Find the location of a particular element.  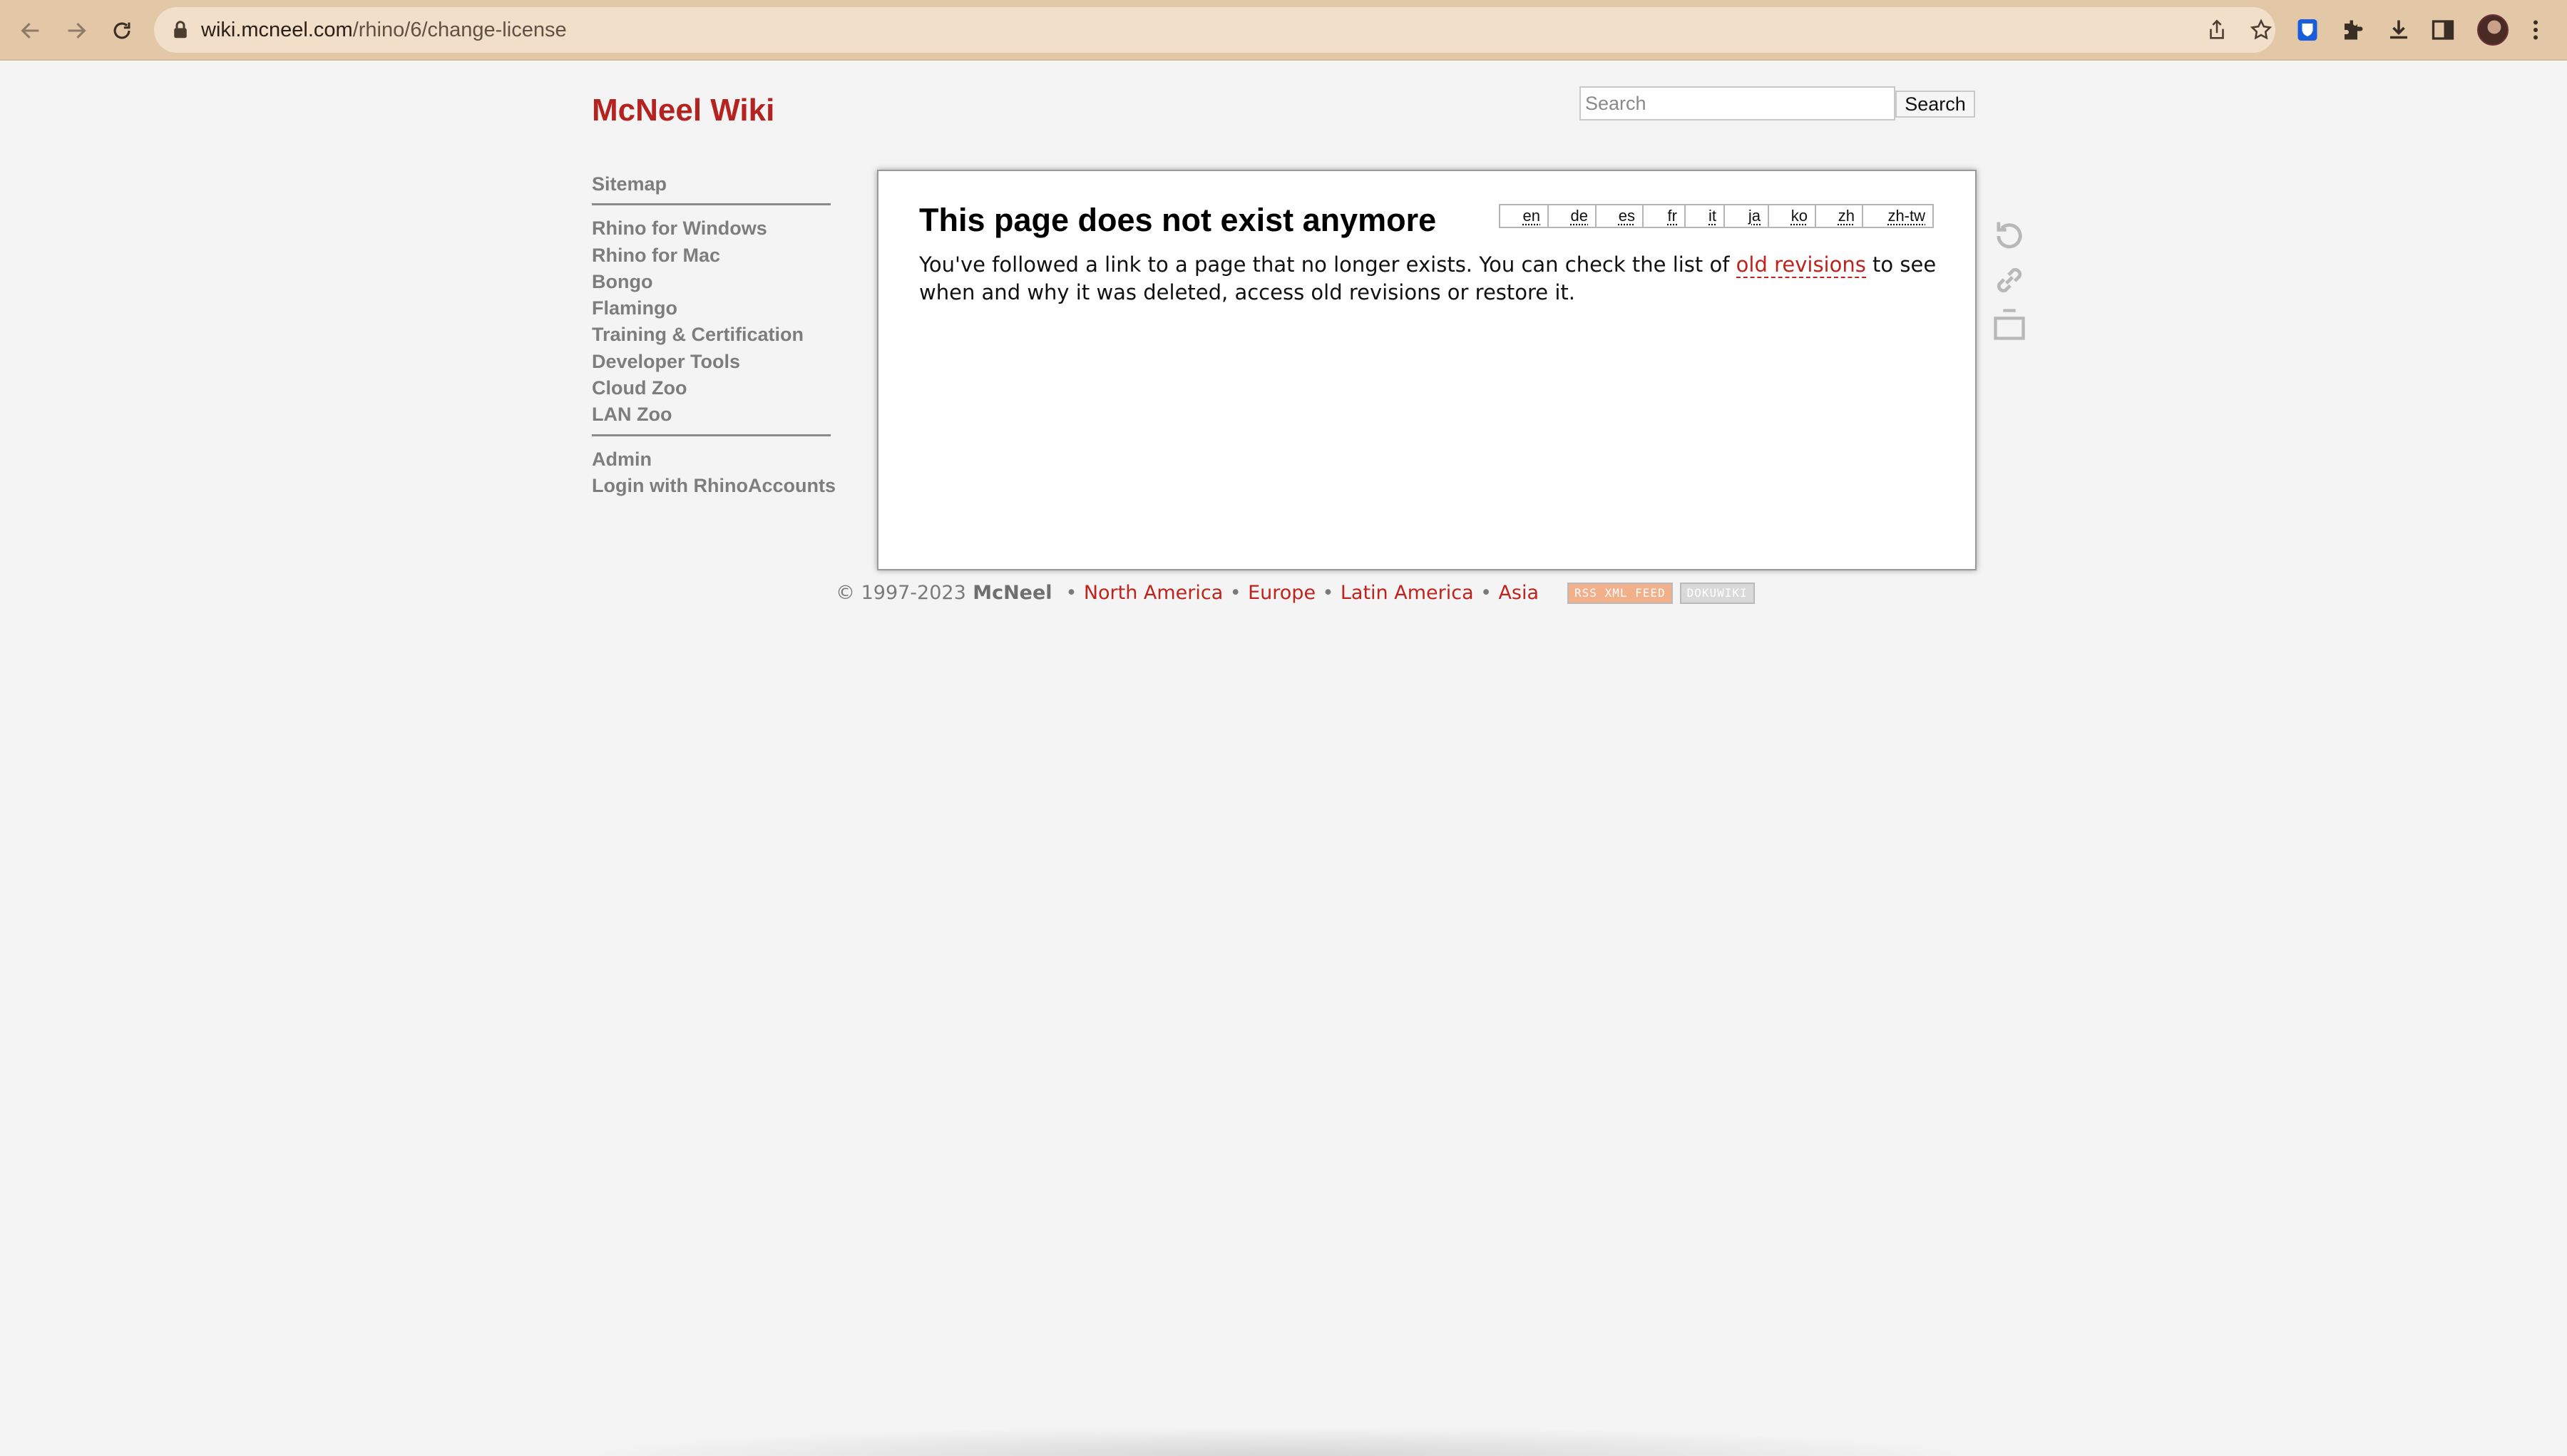

old-revisions-icon is located at coordinates (2009, 235).